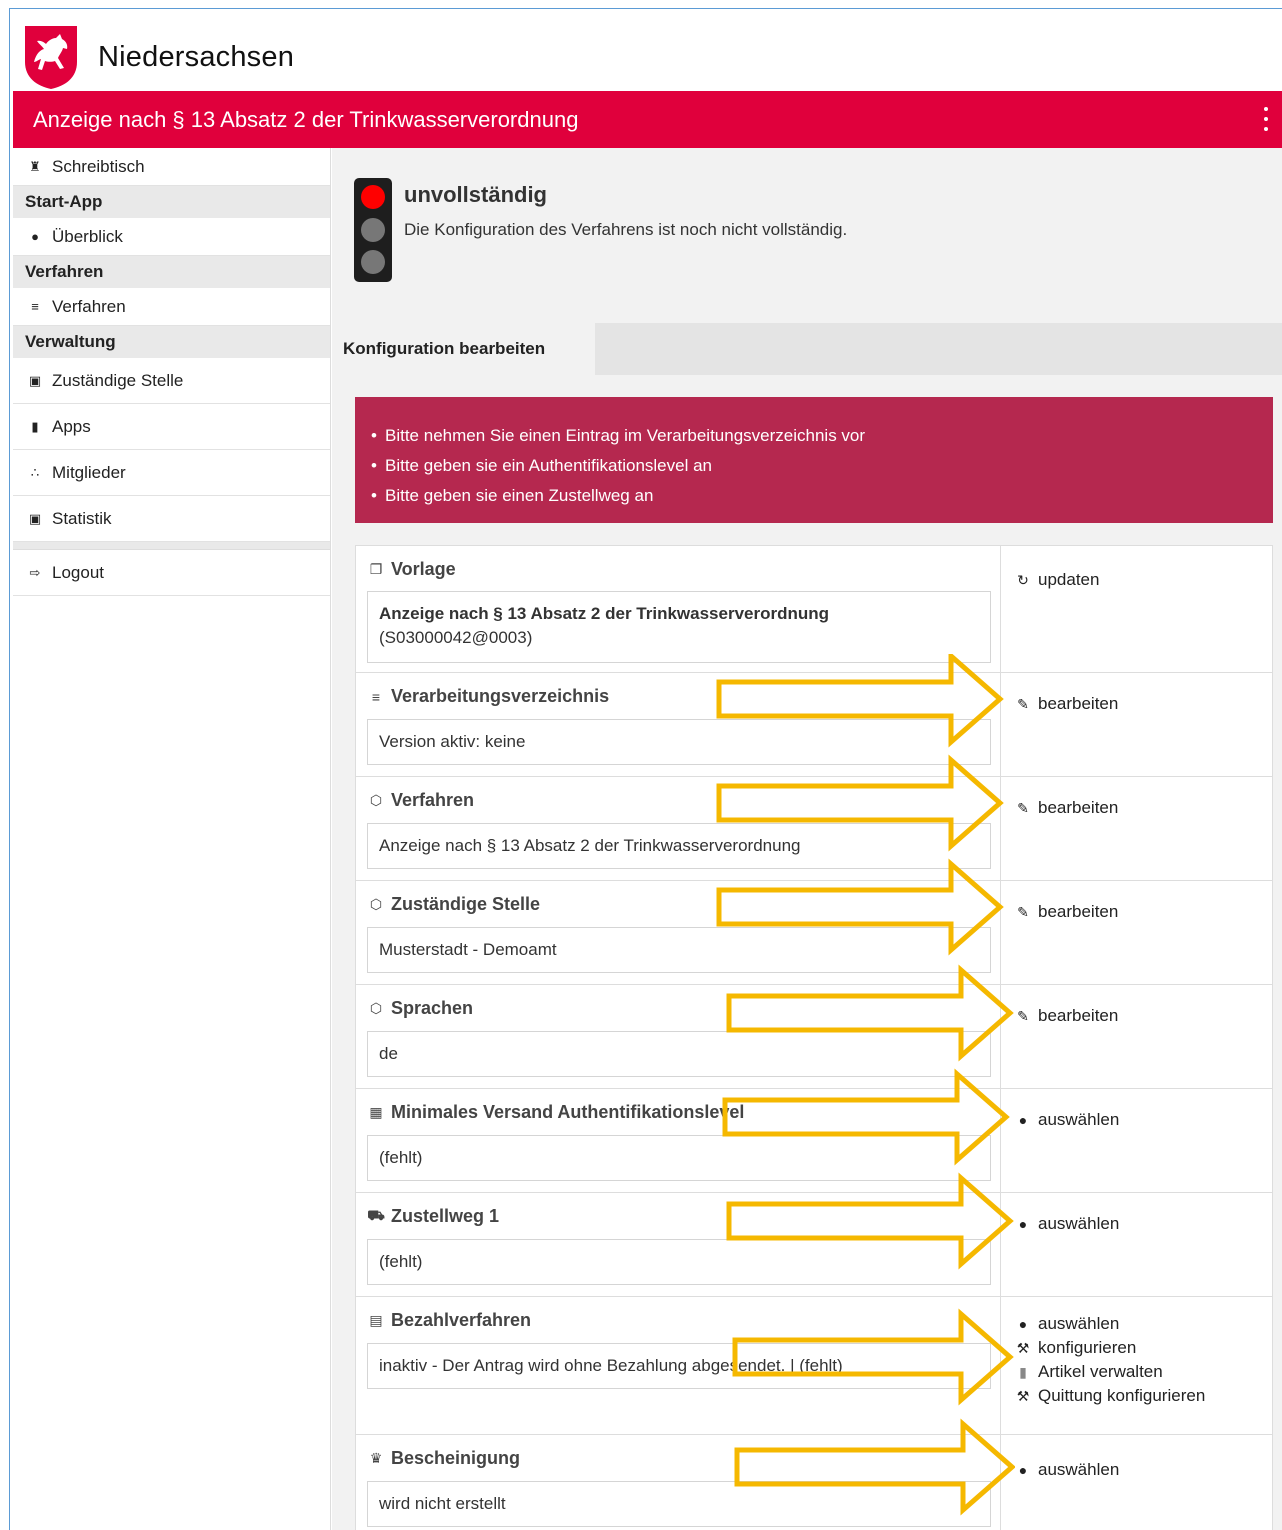 Image resolution: width=1282 pixels, height=1530 pixels. What do you see at coordinates (51, 57) in the screenshot?
I see `niedersachsen-crest-icon` at bounding box center [51, 57].